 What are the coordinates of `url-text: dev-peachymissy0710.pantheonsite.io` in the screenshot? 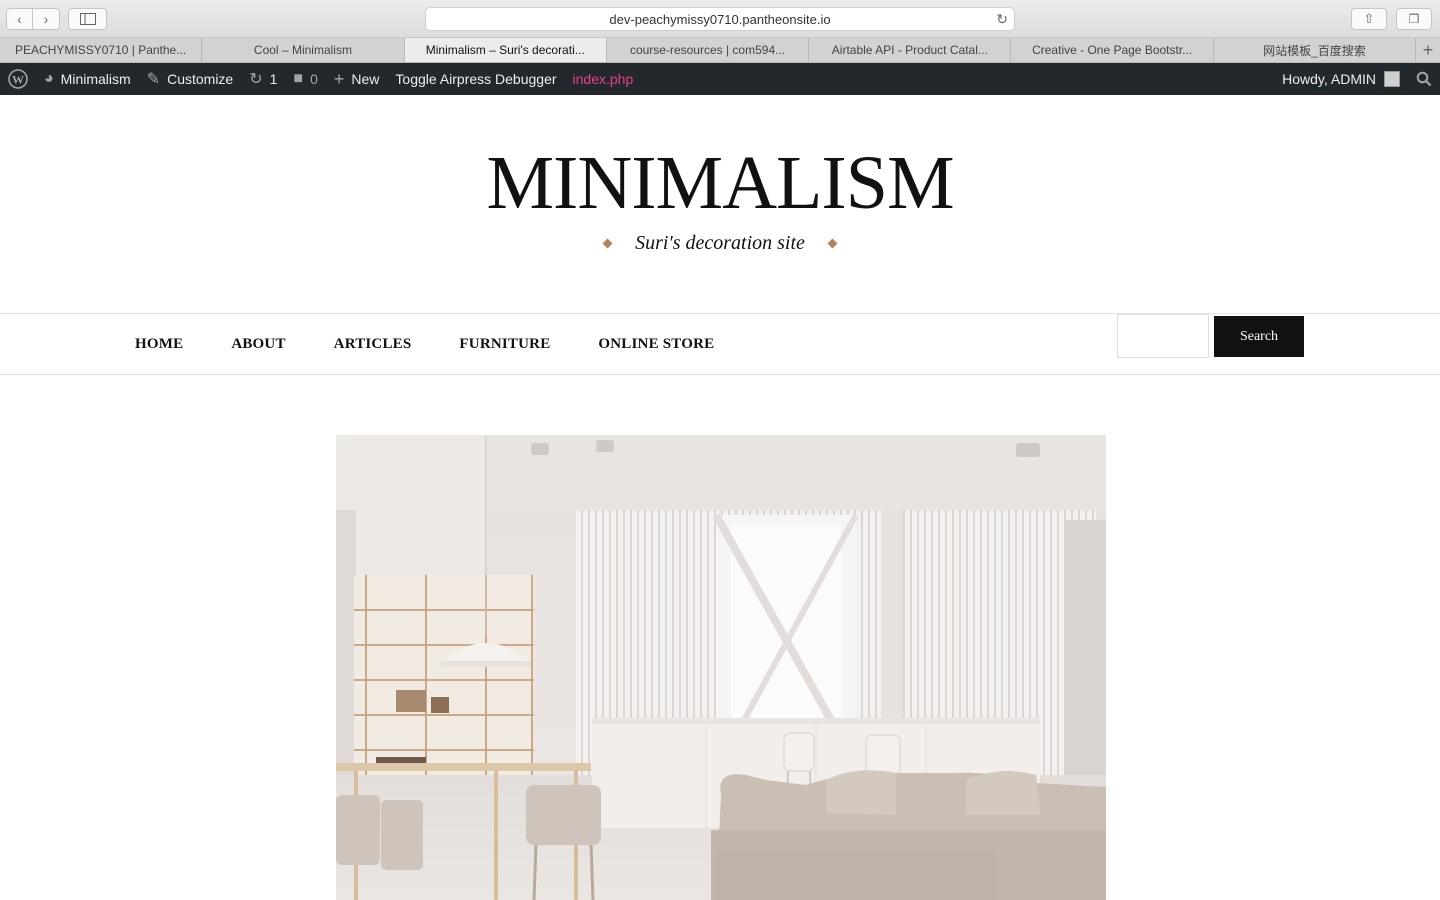 It's located at (720, 19).